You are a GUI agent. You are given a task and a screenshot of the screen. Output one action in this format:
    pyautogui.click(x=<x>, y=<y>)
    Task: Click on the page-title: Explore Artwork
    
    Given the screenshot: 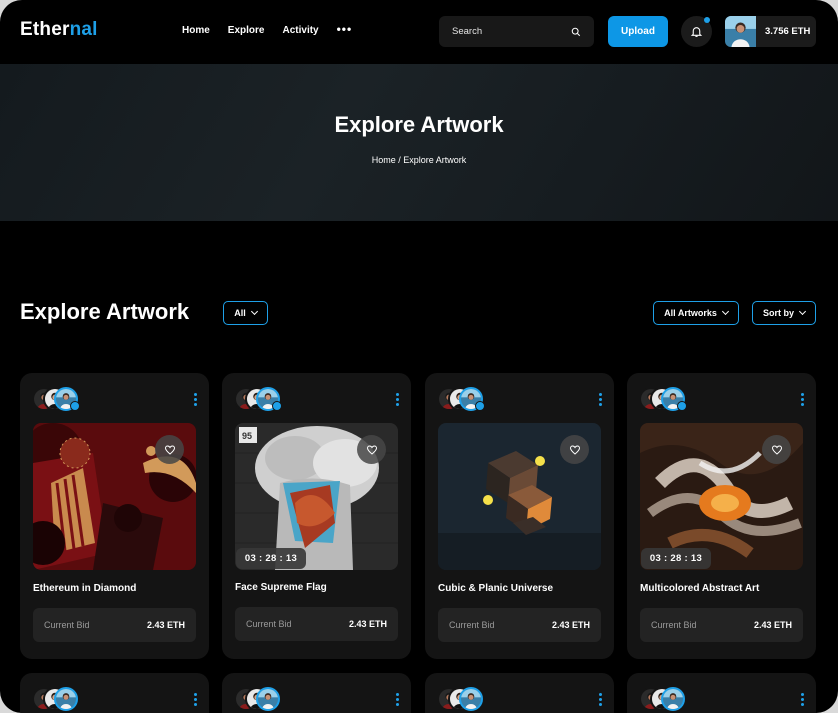 What is the action you would take?
    pyautogui.click(x=419, y=124)
    